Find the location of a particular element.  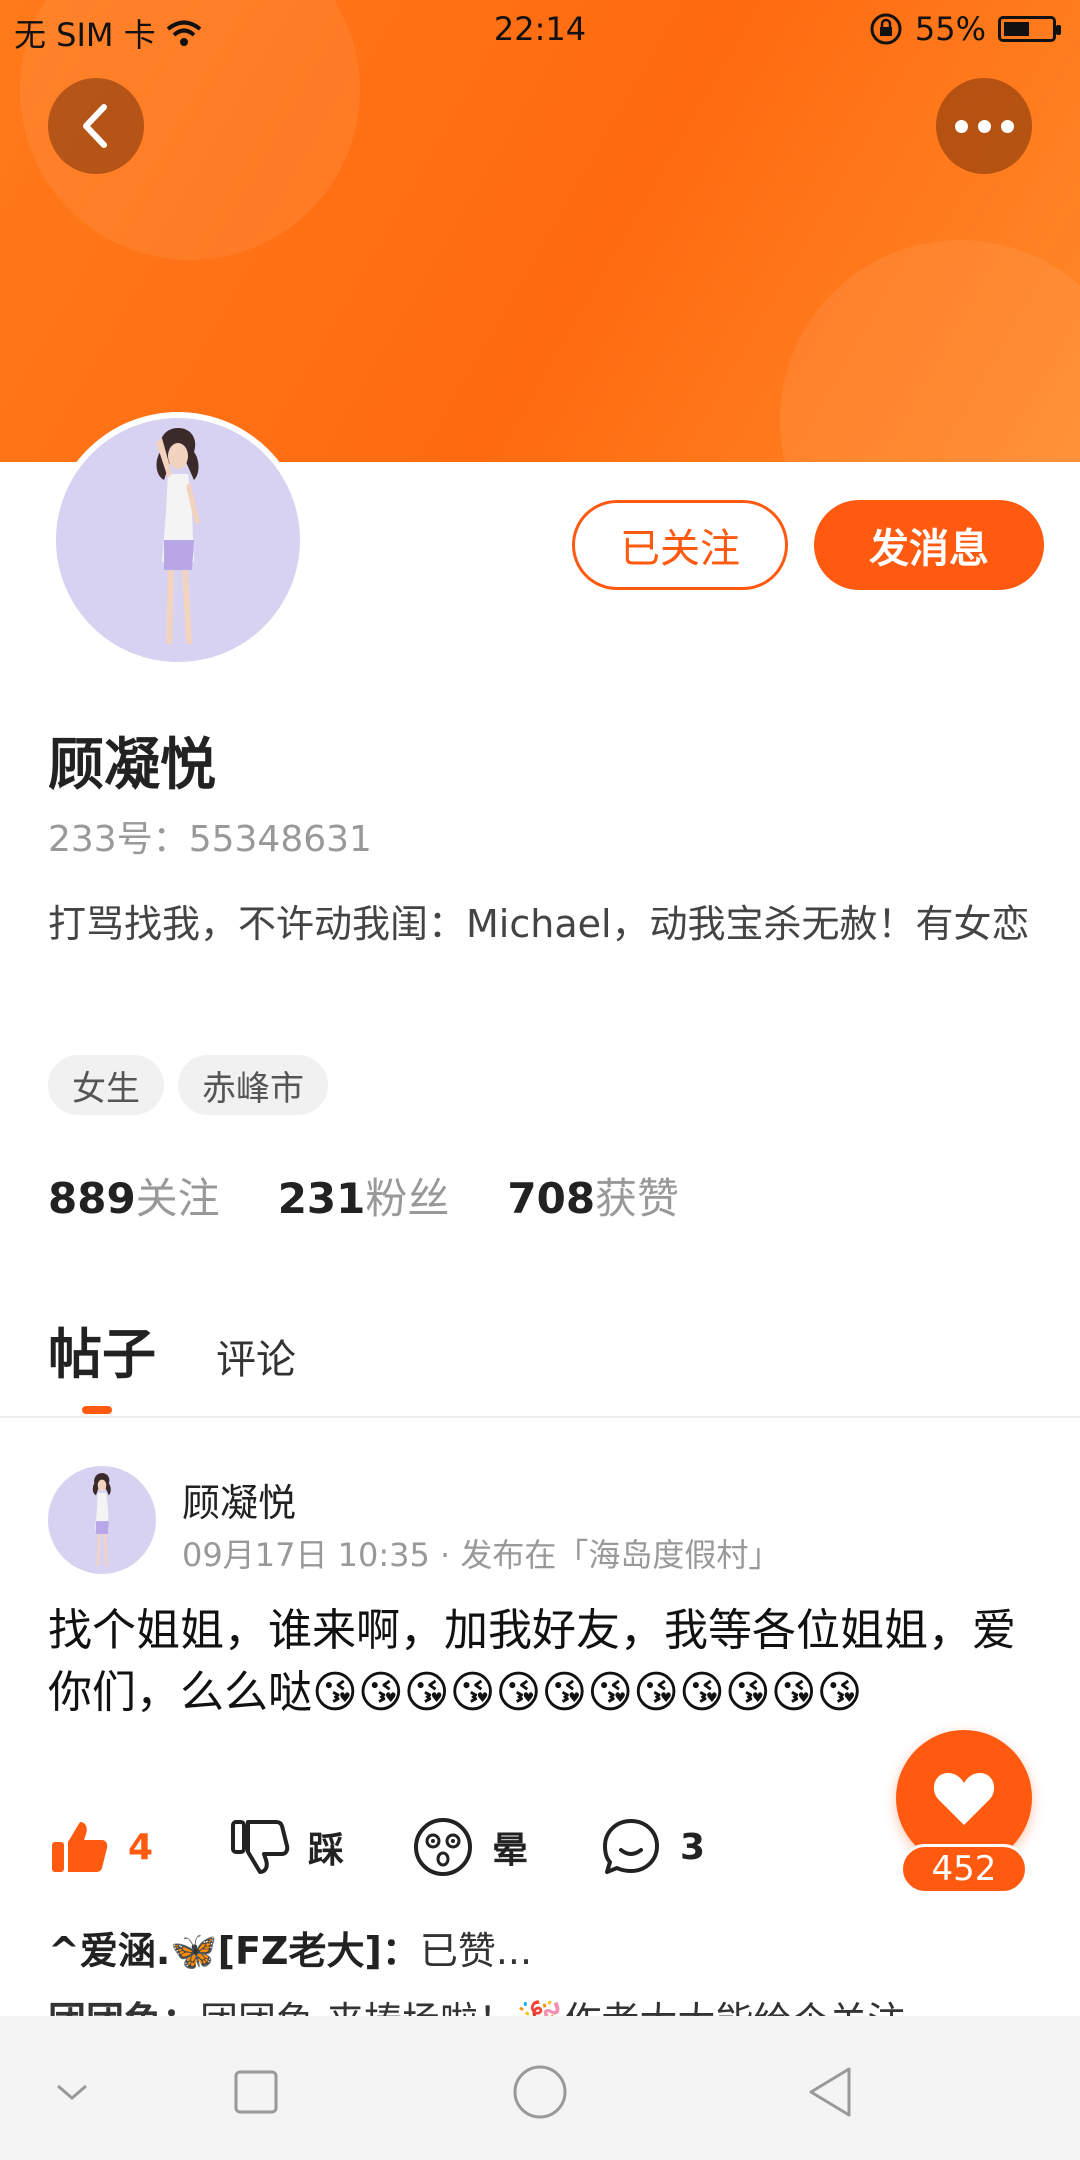

post-actions: 4 踩 晕 3 is located at coordinates (398, 1847).